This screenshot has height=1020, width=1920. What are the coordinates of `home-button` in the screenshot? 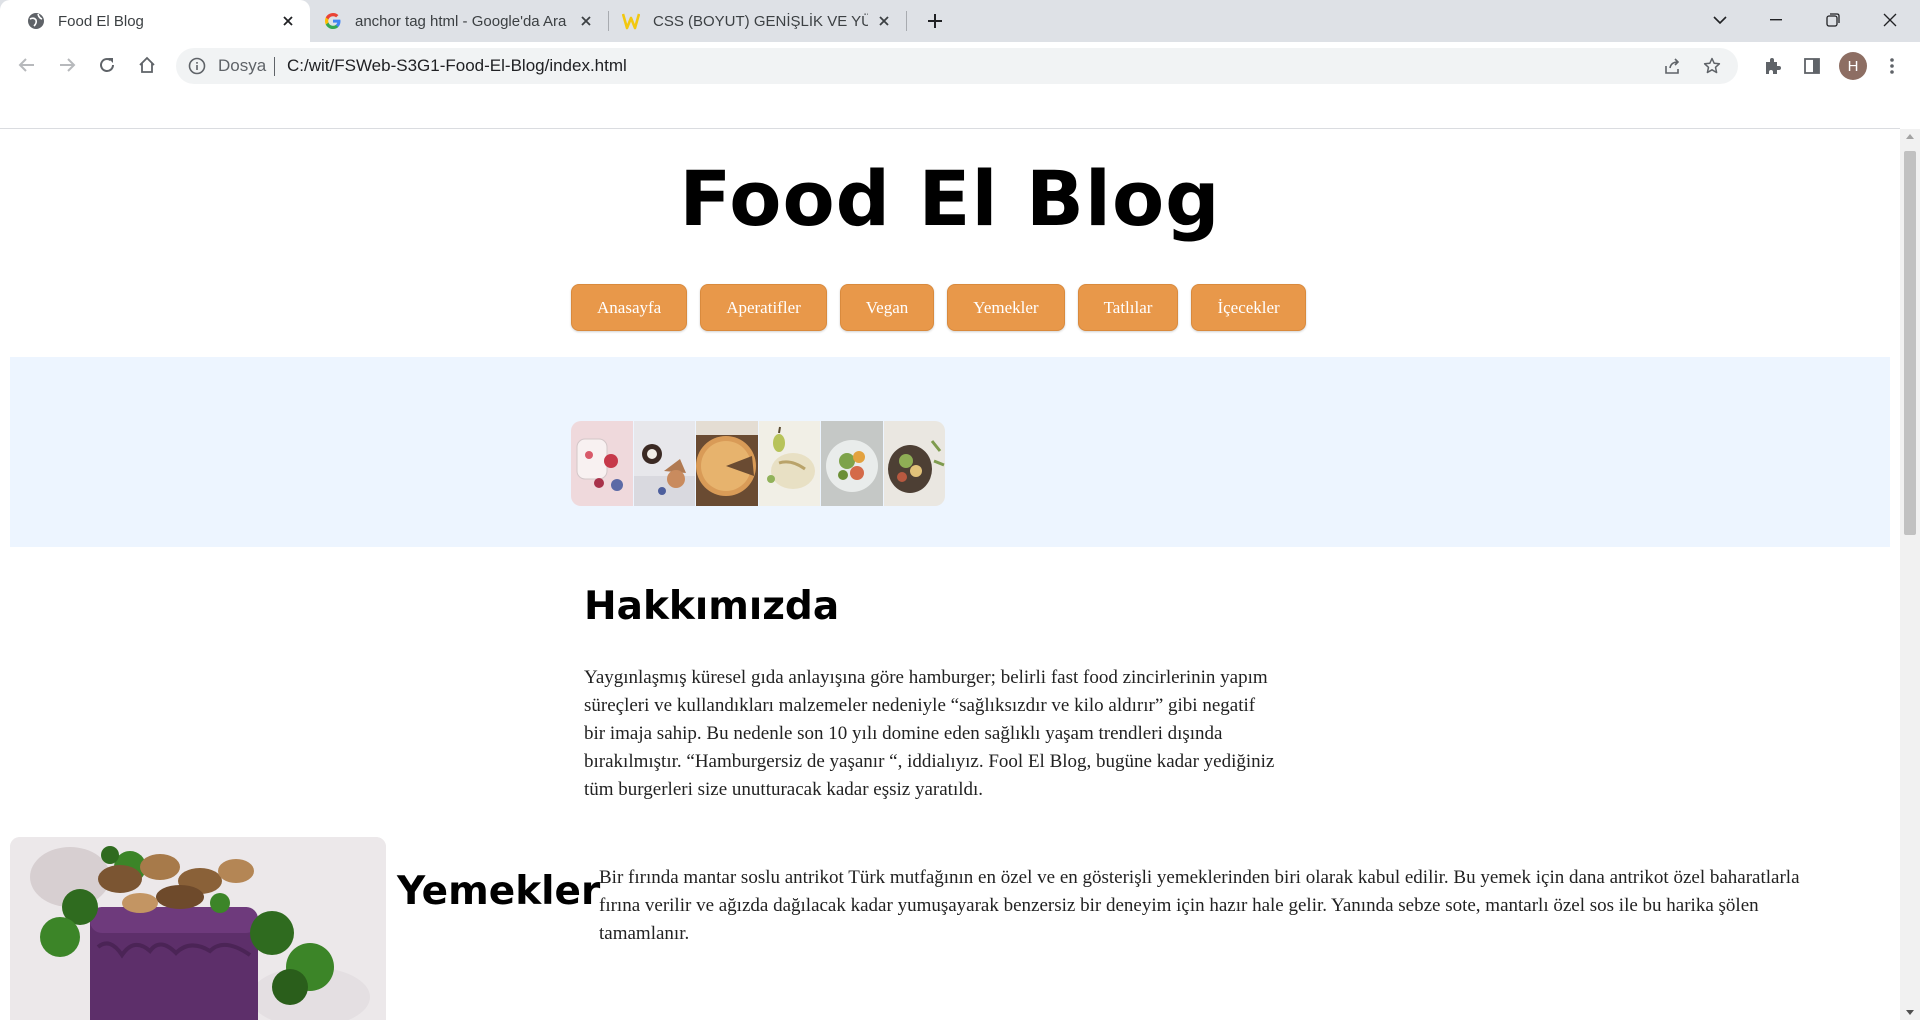 It's located at (147, 65).